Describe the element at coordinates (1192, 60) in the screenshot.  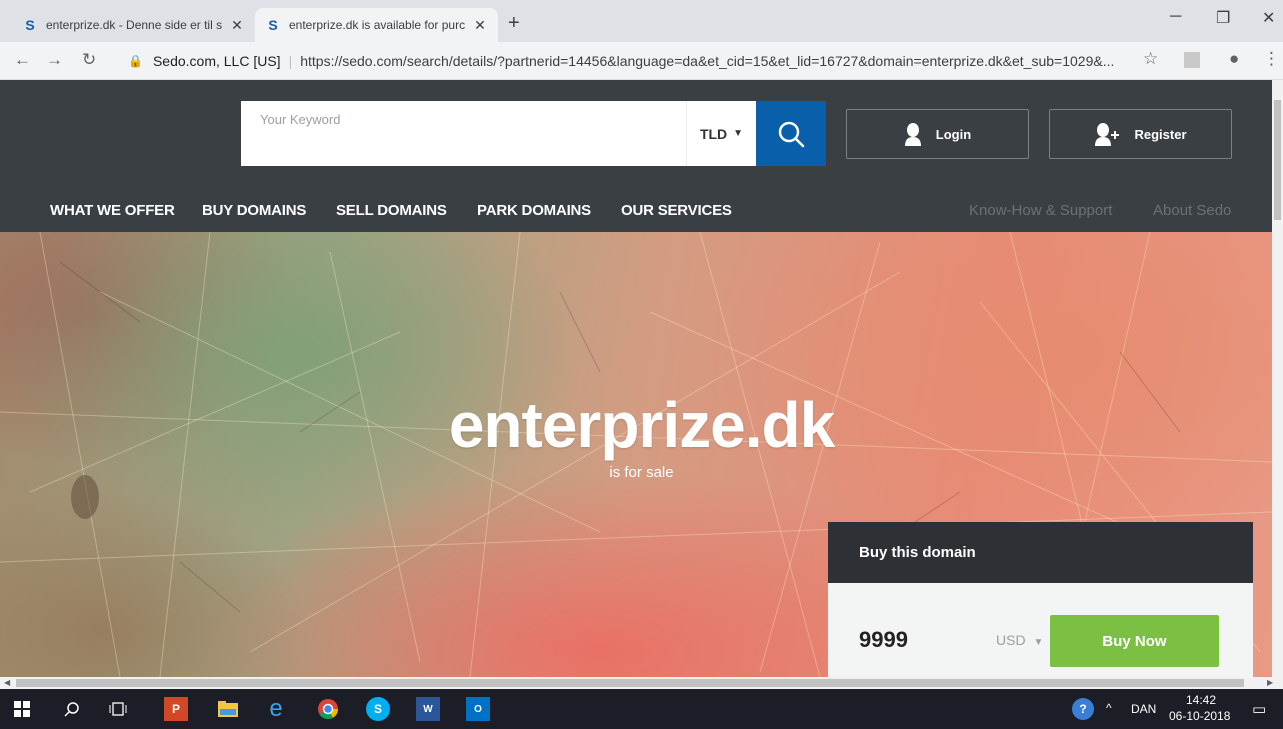
I see `extension-icon` at that location.